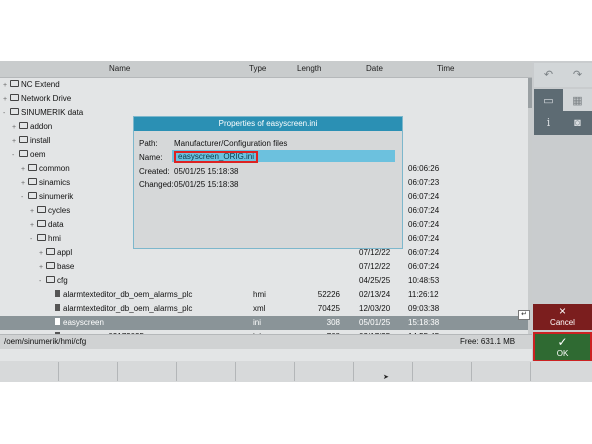 This screenshot has height=444, width=592. Describe the element at coordinates (119, 68) in the screenshot. I see `col-name: Name` at that location.